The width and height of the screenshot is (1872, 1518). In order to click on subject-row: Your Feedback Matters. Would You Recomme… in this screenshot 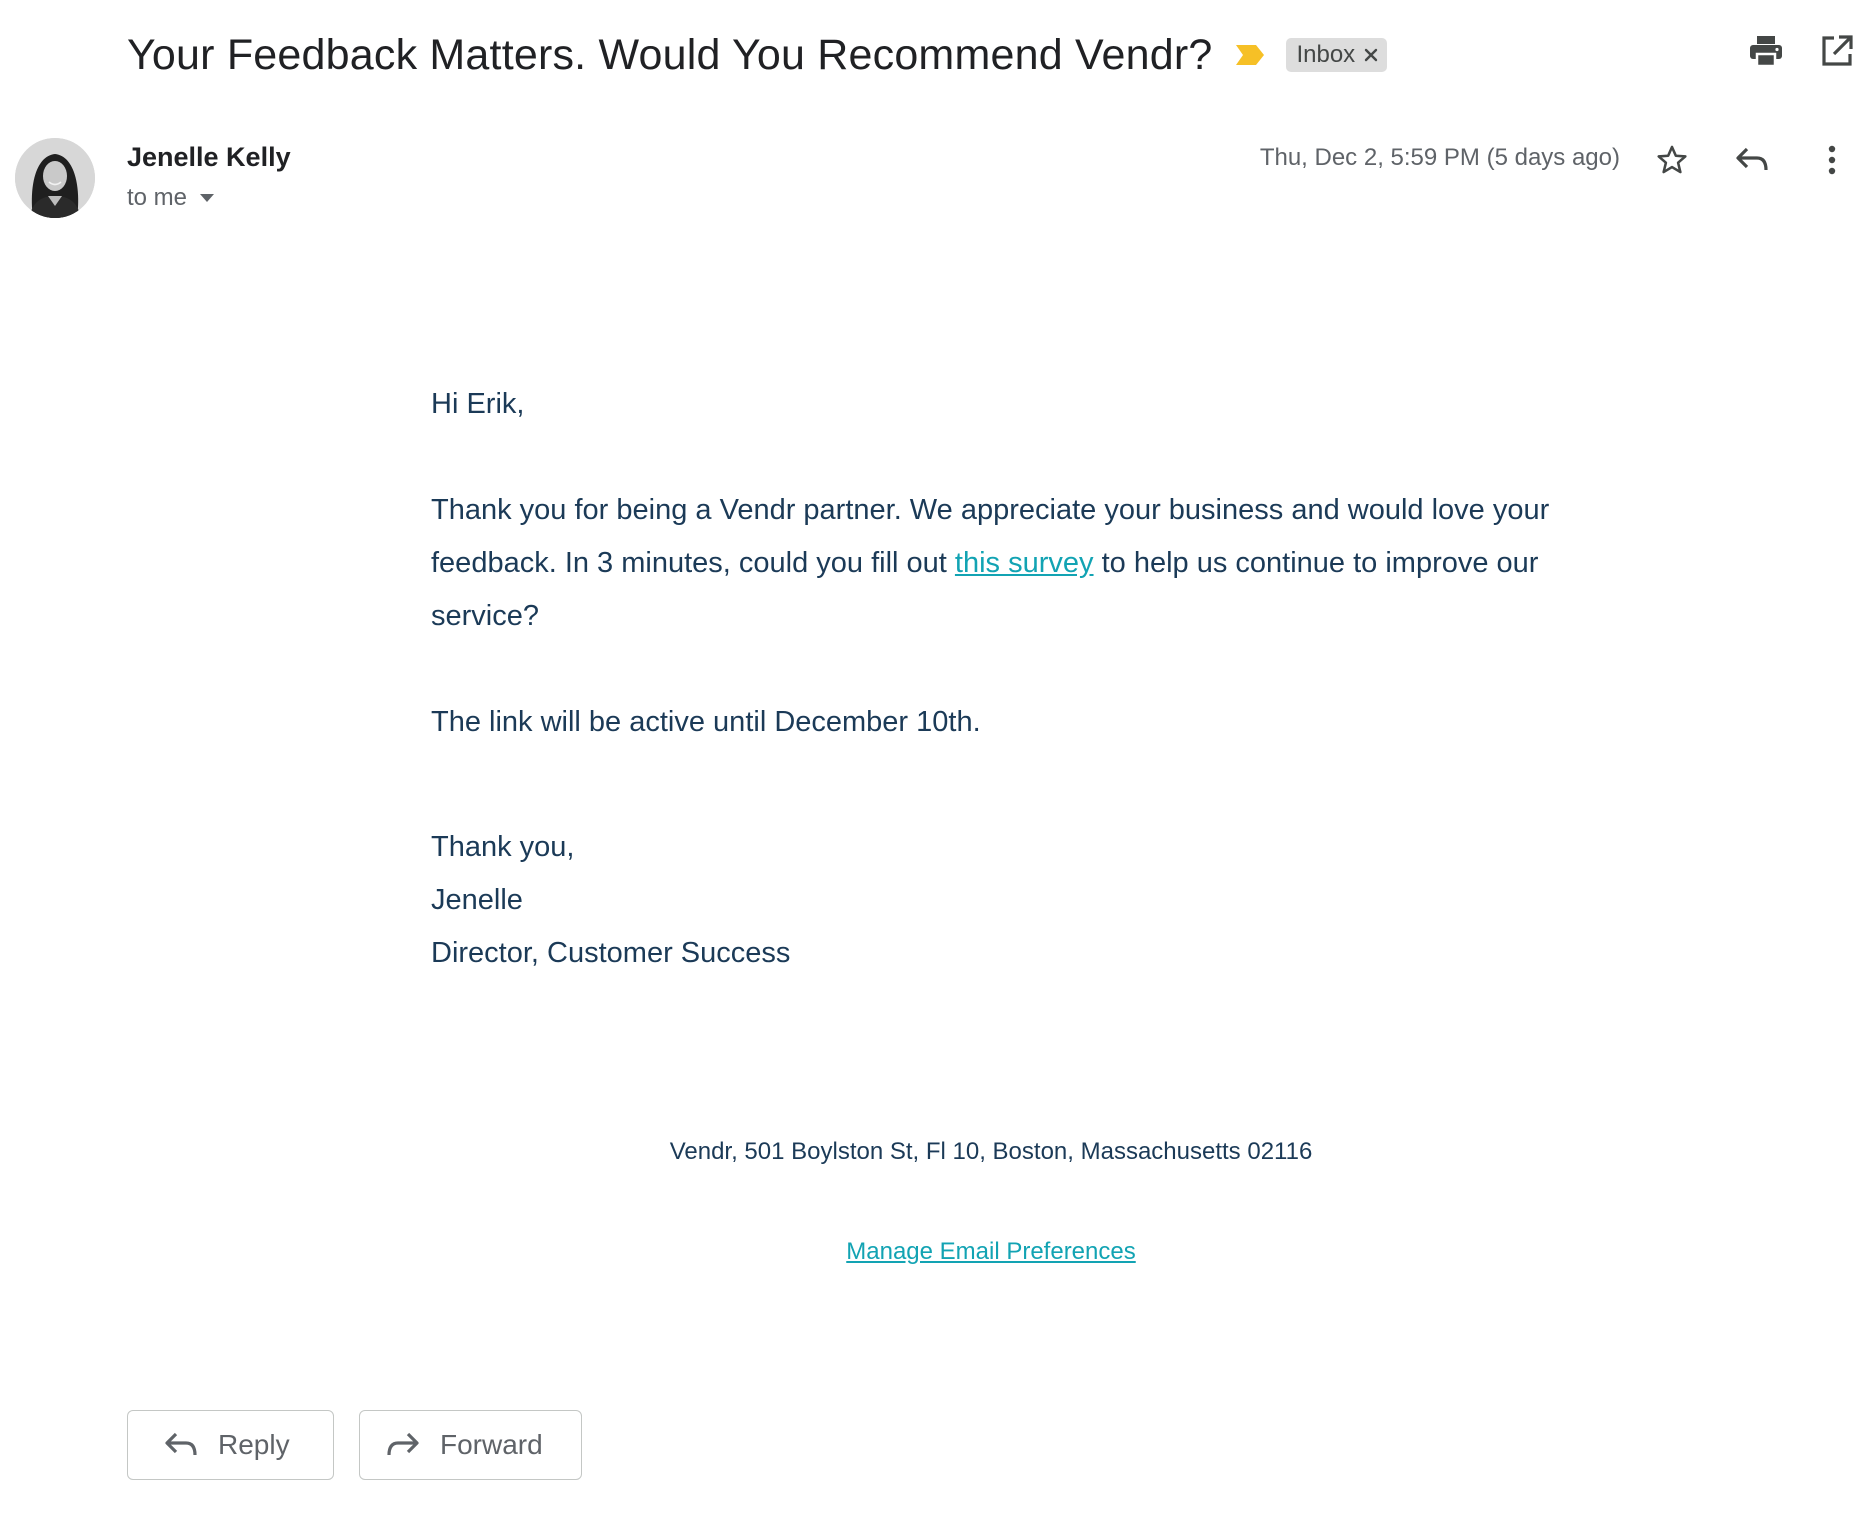, I will do `click(757, 55)`.